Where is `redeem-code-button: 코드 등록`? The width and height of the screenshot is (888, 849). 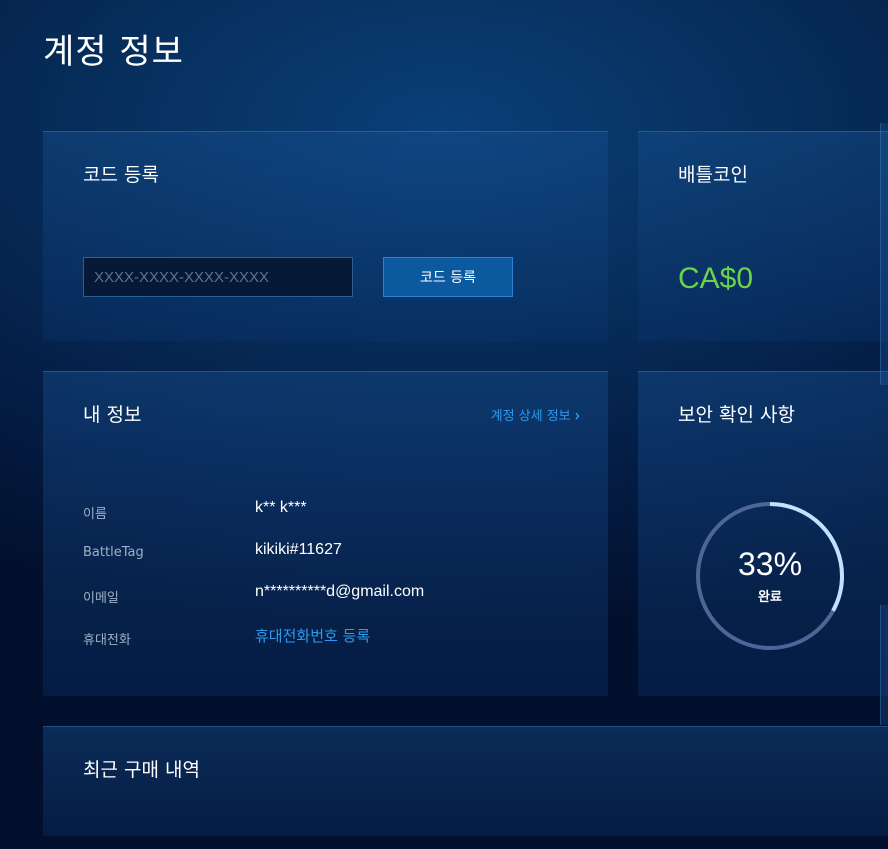
redeem-code-button: 코드 등록 is located at coordinates (448, 277).